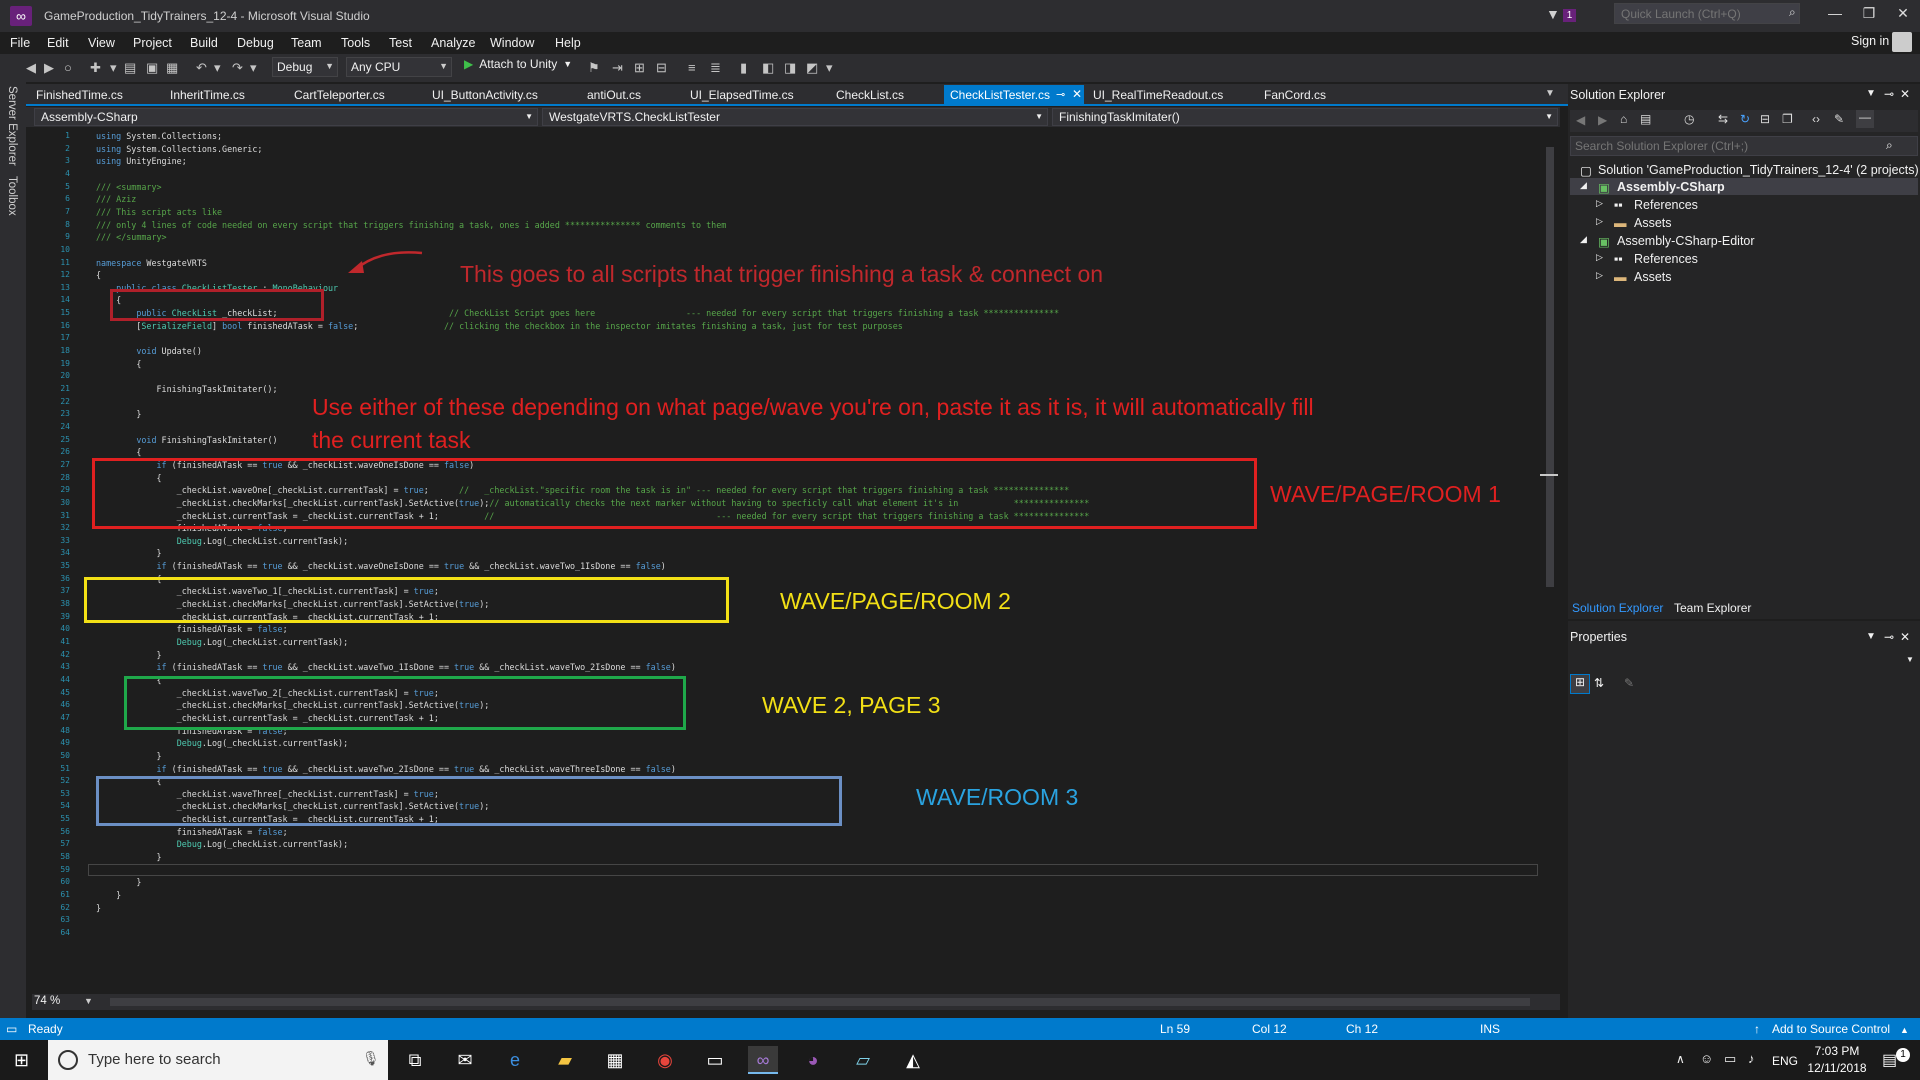 This screenshot has height=1080, width=1920. Describe the element at coordinates (512, 43) in the screenshot. I see `menu-window: Window` at that location.